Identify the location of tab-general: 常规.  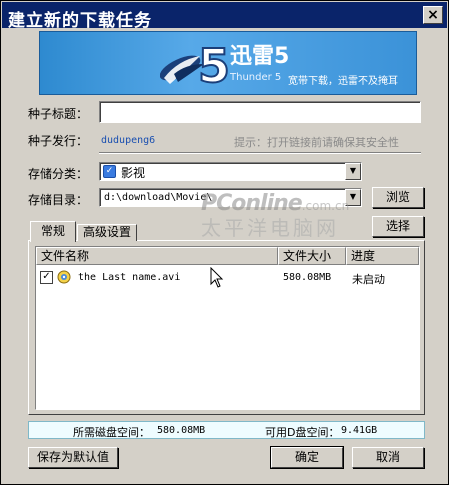
(53, 231).